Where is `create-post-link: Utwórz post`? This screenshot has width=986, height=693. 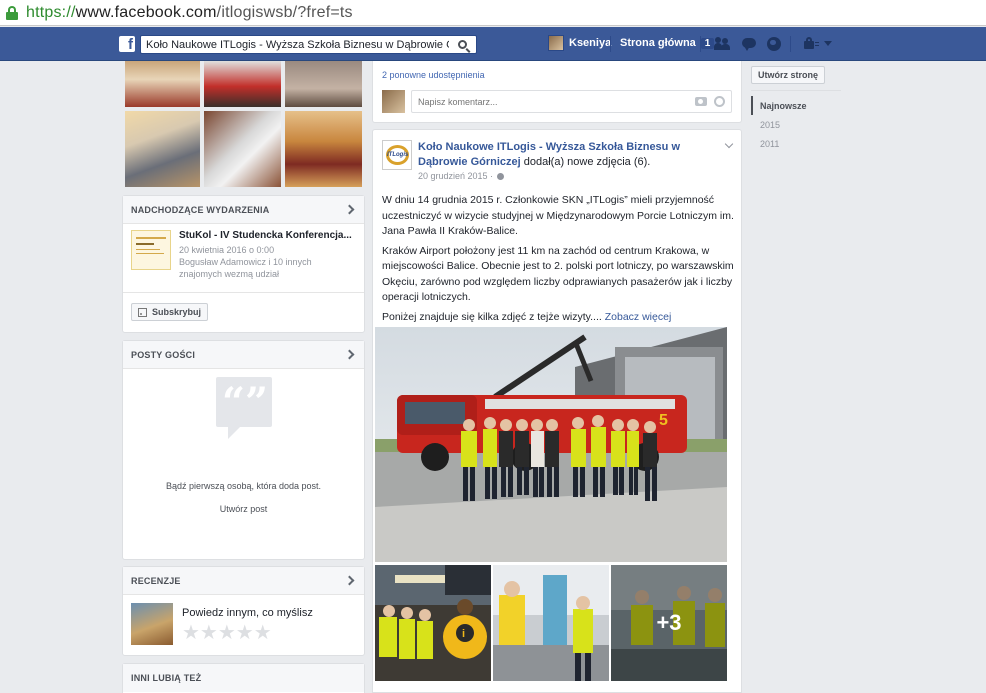
create-post-link: Utwórz post is located at coordinates (243, 509).